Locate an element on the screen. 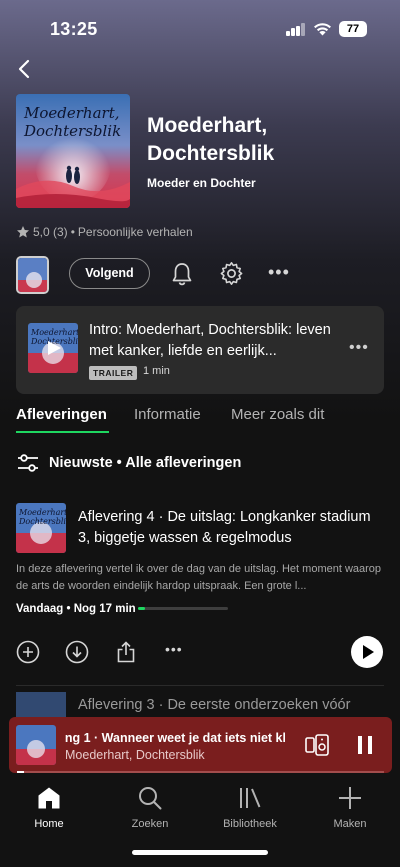 Image resolution: width=400 pixels, height=867 pixels. nav-label-library: Bibliotheek is located at coordinates (250, 824).